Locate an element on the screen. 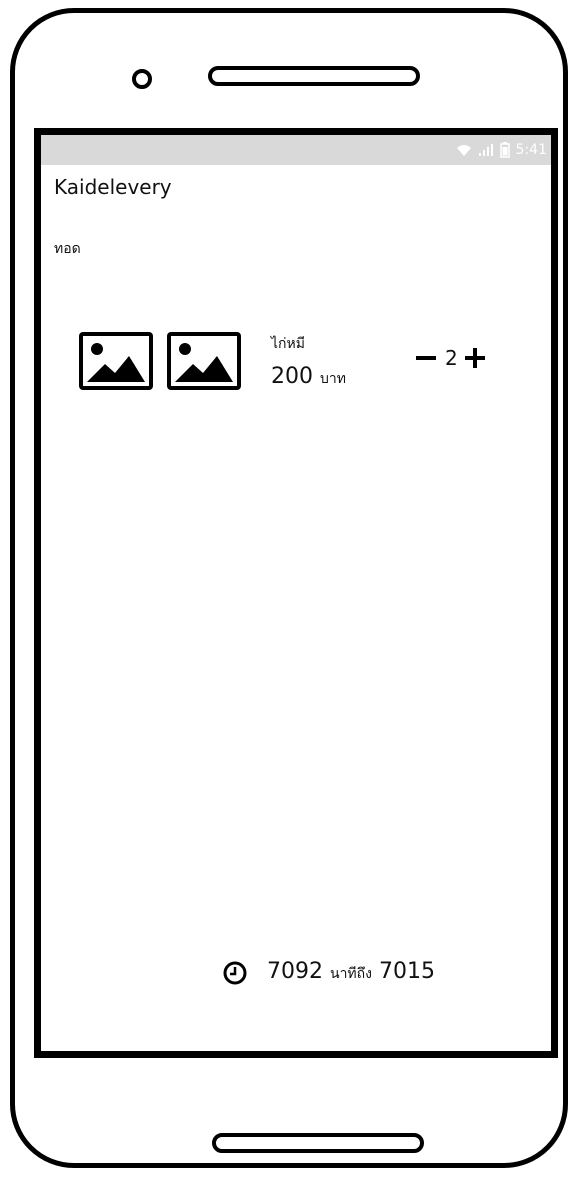 The width and height of the screenshot is (578, 1178). item-price: 200 บาท is located at coordinates (308, 377).